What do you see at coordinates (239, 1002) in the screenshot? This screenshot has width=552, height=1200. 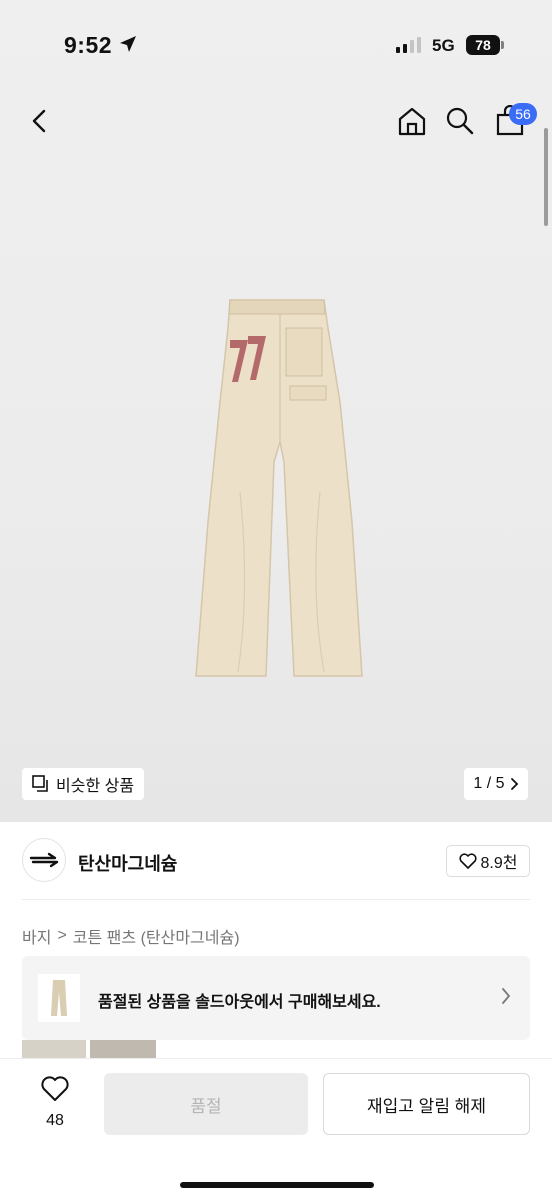 I see `soldout-banner-text: 품절된 상품을 솔드아웃에서 구매해보세요.` at bounding box center [239, 1002].